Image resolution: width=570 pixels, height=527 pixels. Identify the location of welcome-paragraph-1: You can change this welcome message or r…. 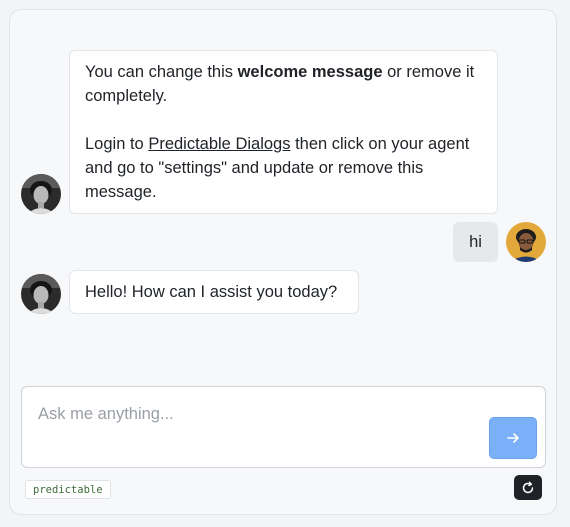
(283, 84).